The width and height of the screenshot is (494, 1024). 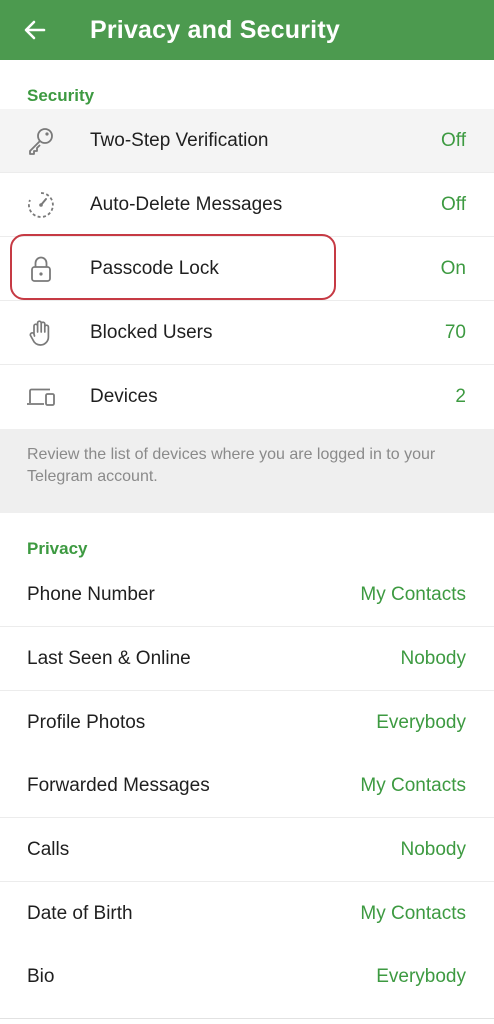 I want to click on row-calls: Calls Nobody, so click(x=247, y=850).